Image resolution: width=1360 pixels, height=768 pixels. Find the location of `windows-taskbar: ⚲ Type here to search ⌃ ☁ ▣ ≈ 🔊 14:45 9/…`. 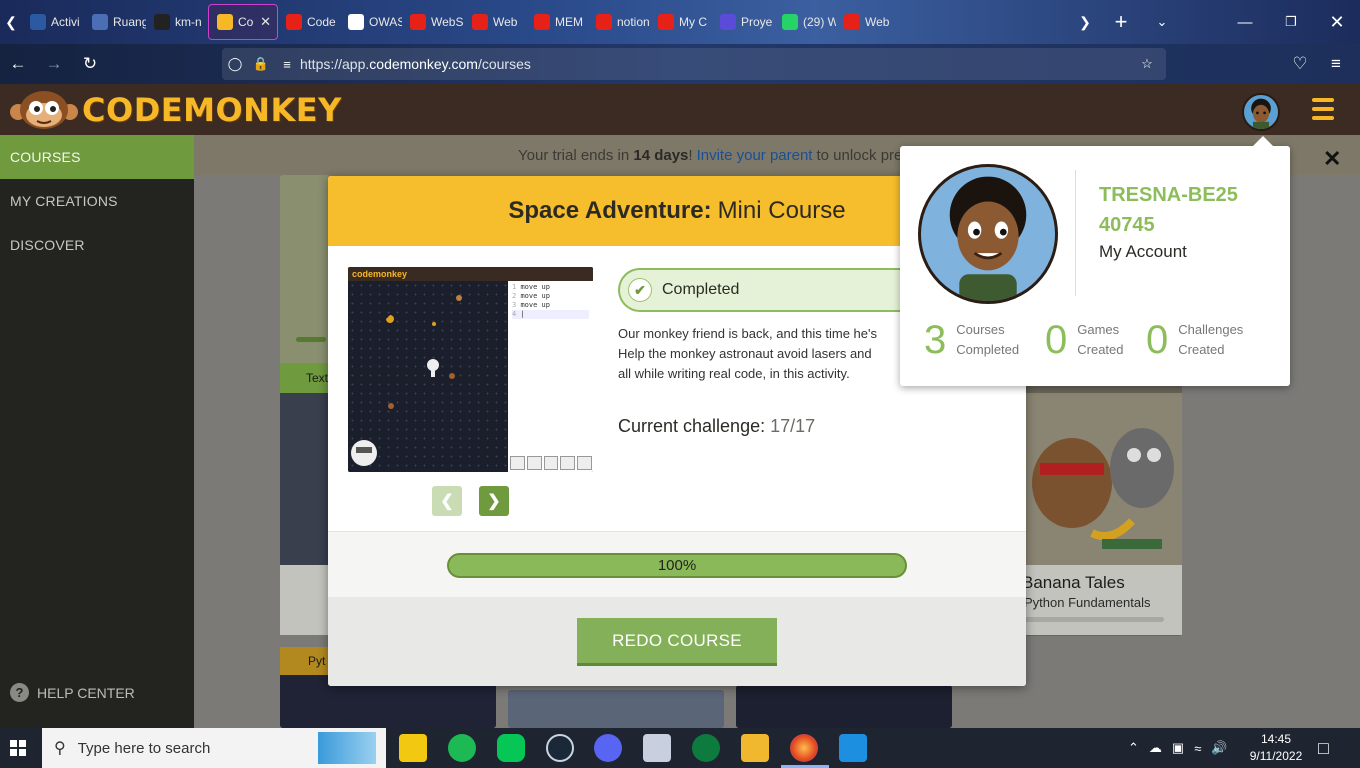

windows-taskbar: ⚲ Type here to search ⌃ ☁ ▣ ≈ 🔊 14:45 9/… is located at coordinates (680, 748).